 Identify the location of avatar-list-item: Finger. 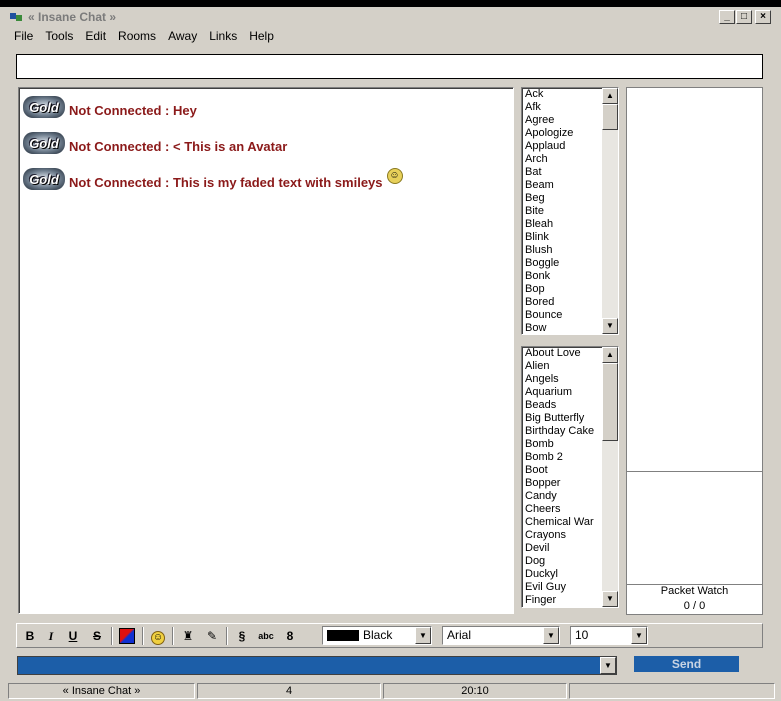
(559, 600).